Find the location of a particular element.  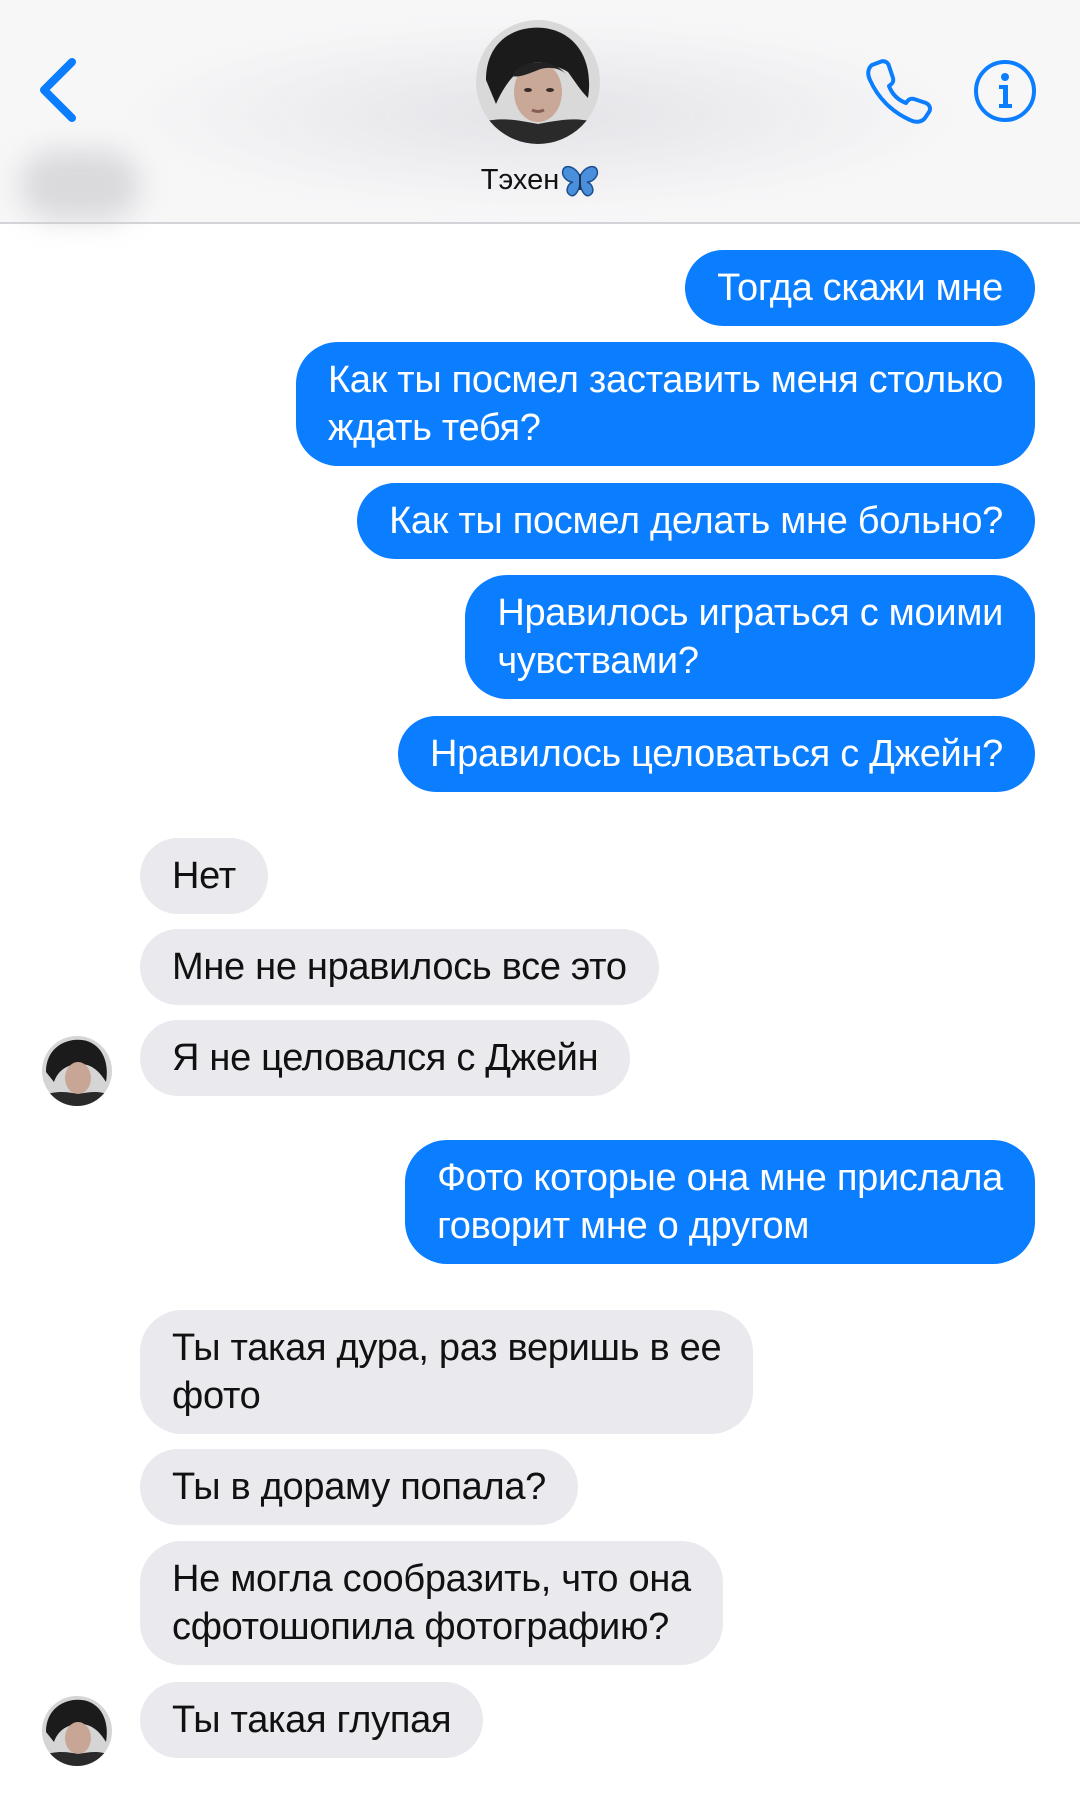

message-text: Фото которые она мне прислала is located at coordinates (720, 1178).